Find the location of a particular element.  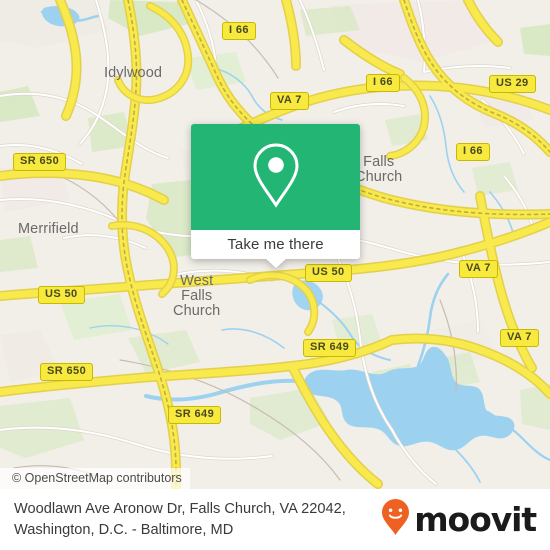

highway-shield-va7-north: VA 7 is located at coordinates (289, 101).